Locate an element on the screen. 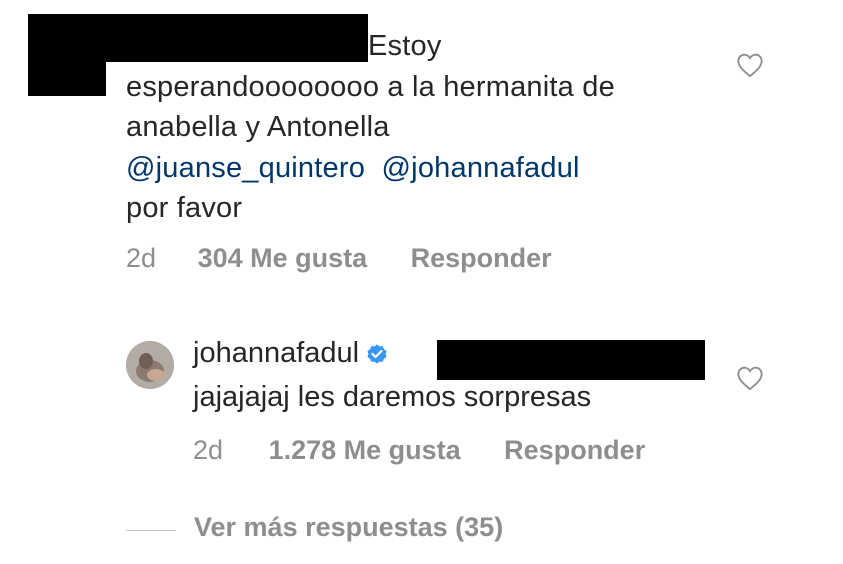  reply-likes: 1.278 Me gusta is located at coordinates (365, 450).